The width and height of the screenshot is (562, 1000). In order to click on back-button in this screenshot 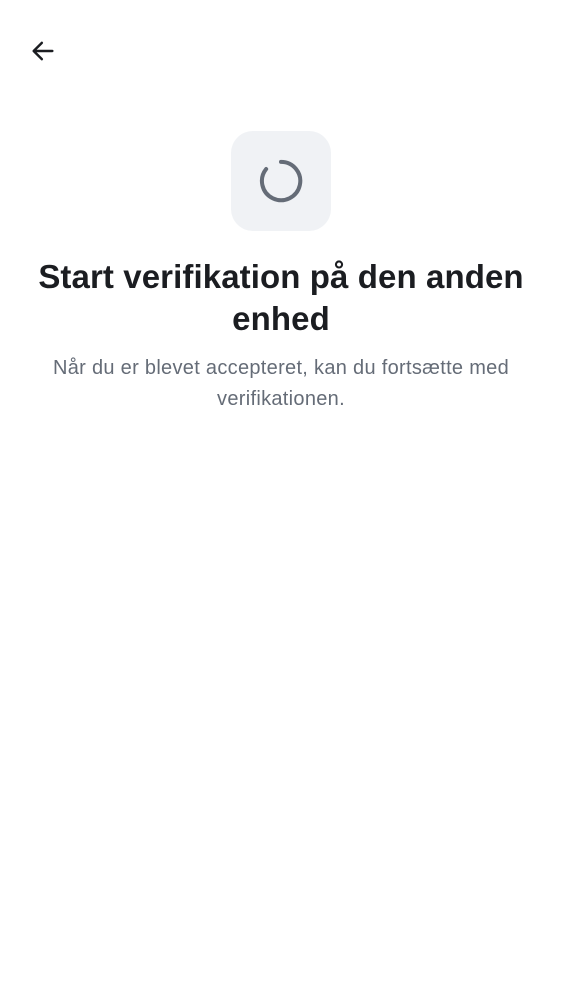, I will do `click(43, 51)`.